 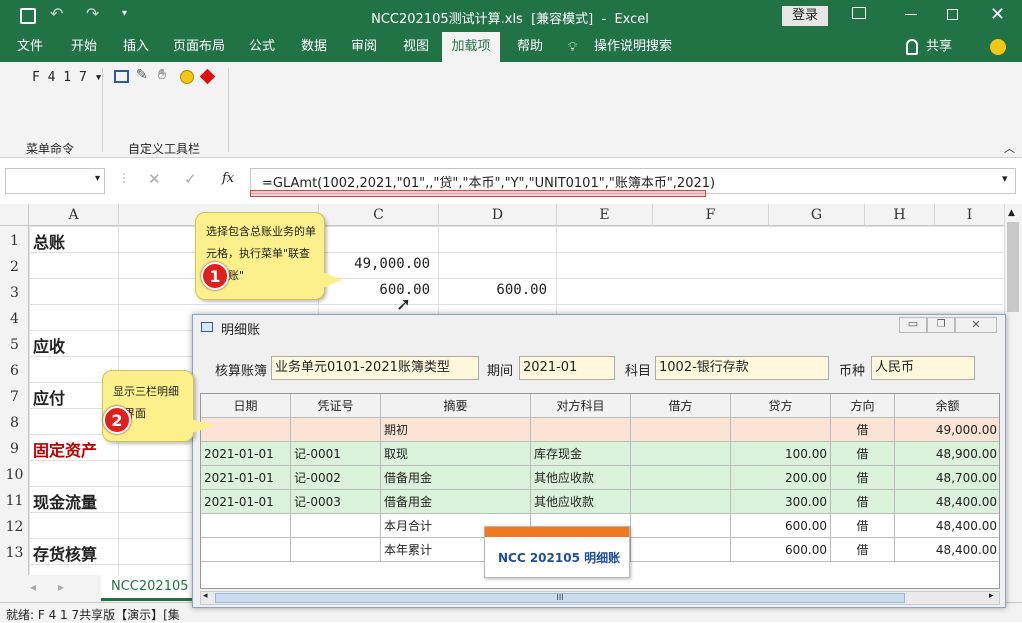 What do you see at coordinates (187, 77) in the screenshot?
I see `smiley-toolbar-icon` at bounding box center [187, 77].